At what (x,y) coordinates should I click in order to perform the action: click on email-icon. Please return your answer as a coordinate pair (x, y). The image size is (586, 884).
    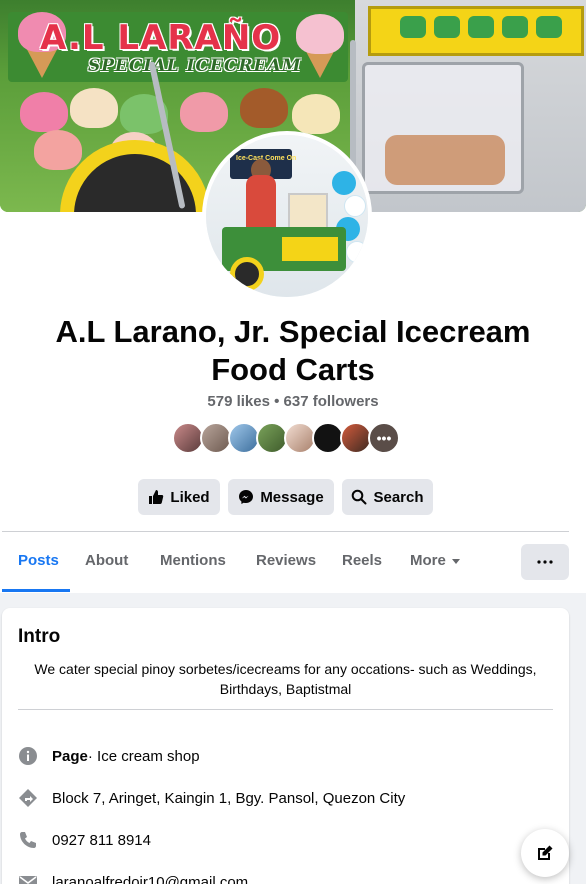
    Looking at the image, I should click on (28, 878).